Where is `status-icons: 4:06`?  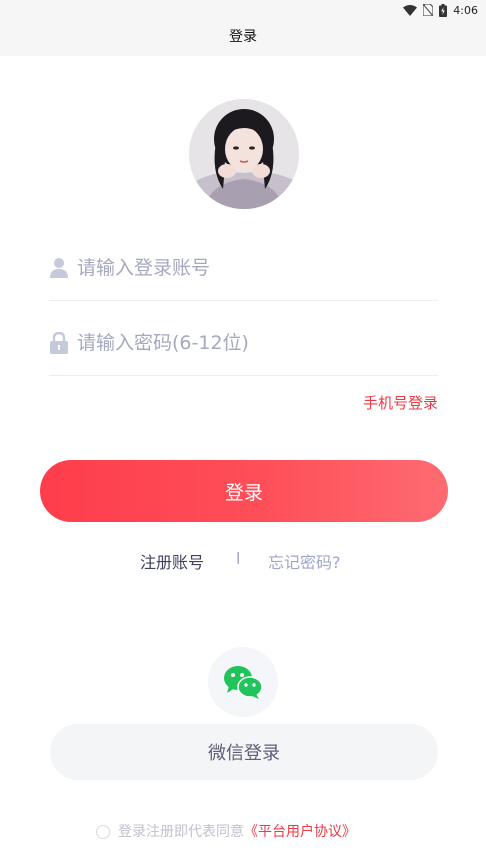 status-icons: 4:06 is located at coordinates (440, 10).